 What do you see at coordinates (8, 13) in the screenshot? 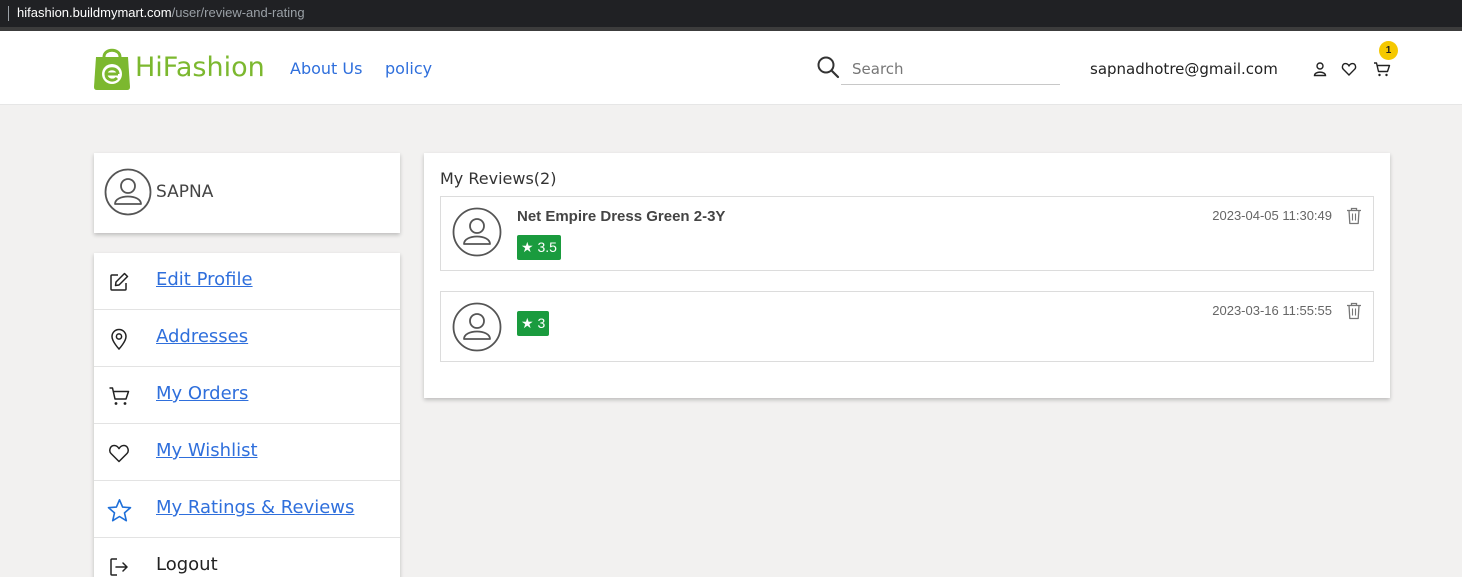
I see `text-caret` at bounding box center [8, 13].